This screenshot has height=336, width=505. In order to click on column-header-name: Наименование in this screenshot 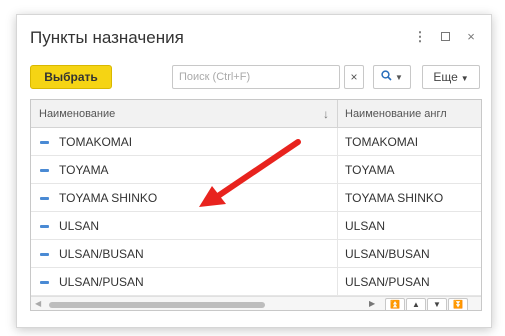, I will do `click(77, 114)`.